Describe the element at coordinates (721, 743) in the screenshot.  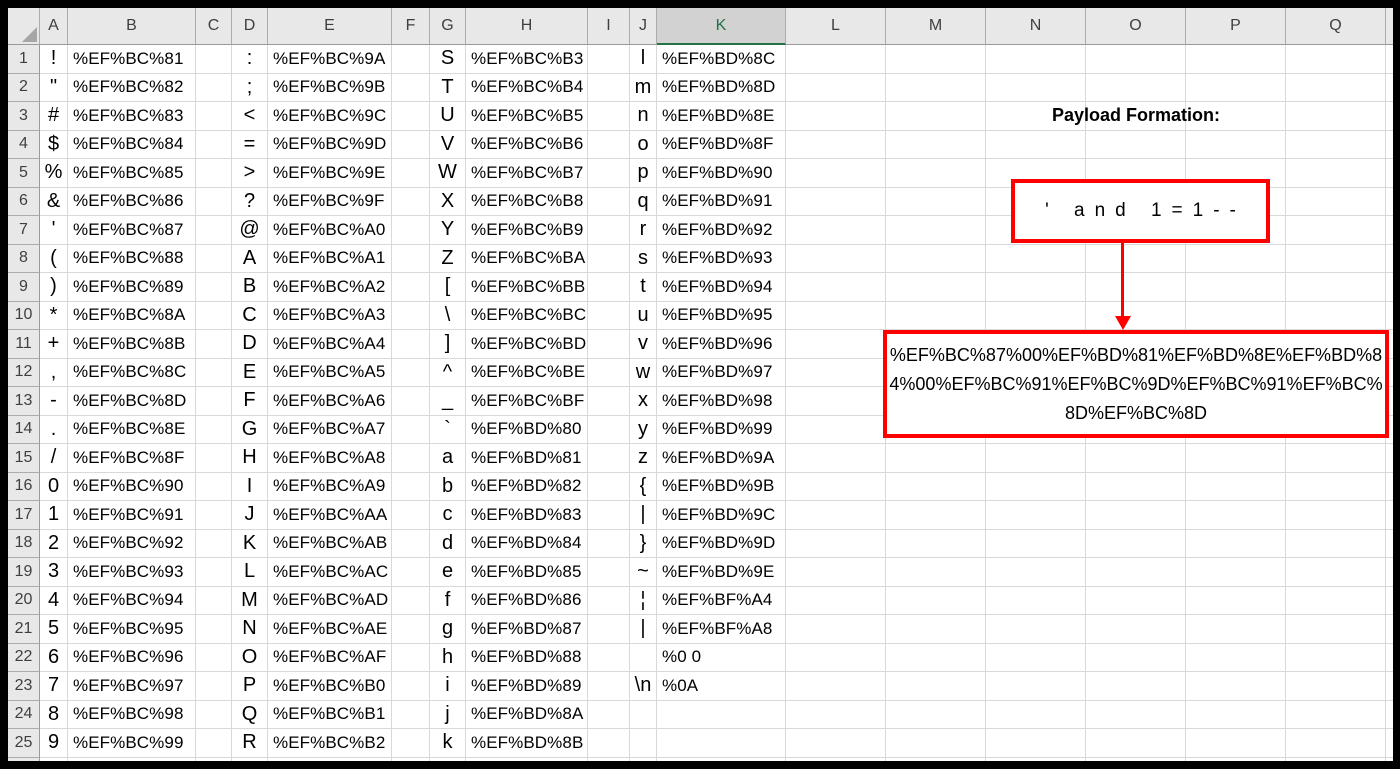
I see `cell-K25` at that location.